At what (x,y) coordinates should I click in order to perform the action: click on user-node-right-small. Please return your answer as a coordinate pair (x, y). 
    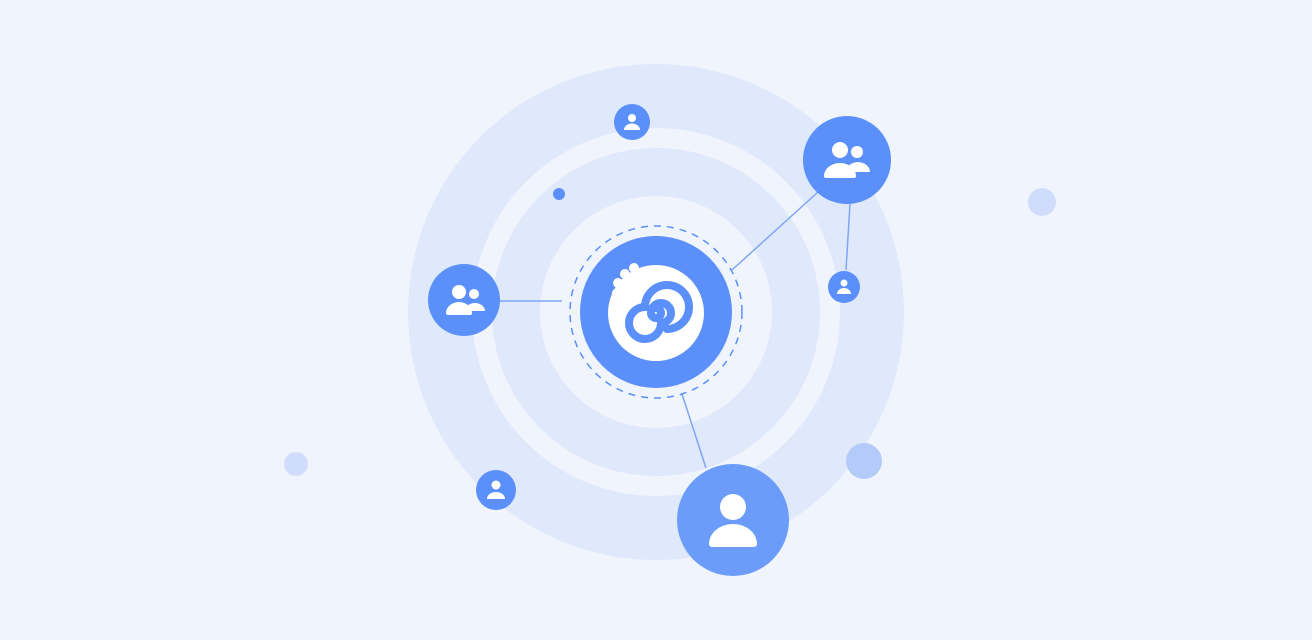
    Looking at the image, I should click on (844, 287).